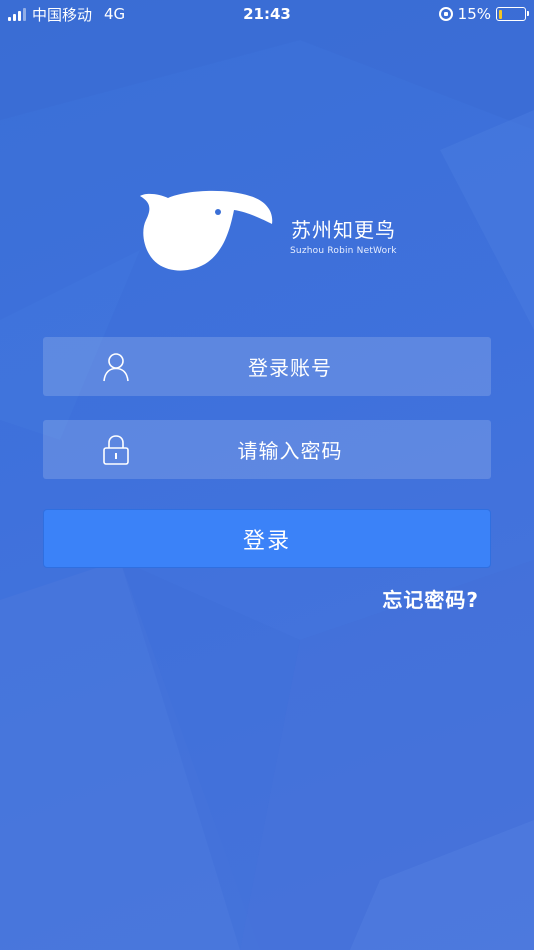  I want to click on battery-percent: 15%, so click(474, 14).